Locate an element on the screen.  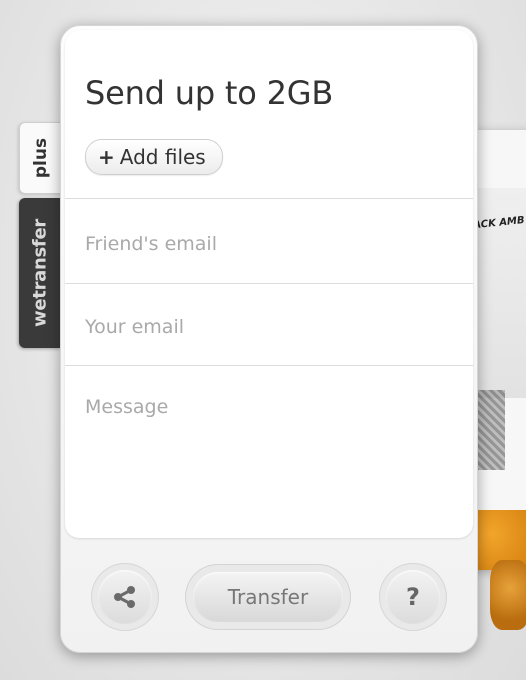
add-files-button: + Add files is located at coordinates (154, 157).